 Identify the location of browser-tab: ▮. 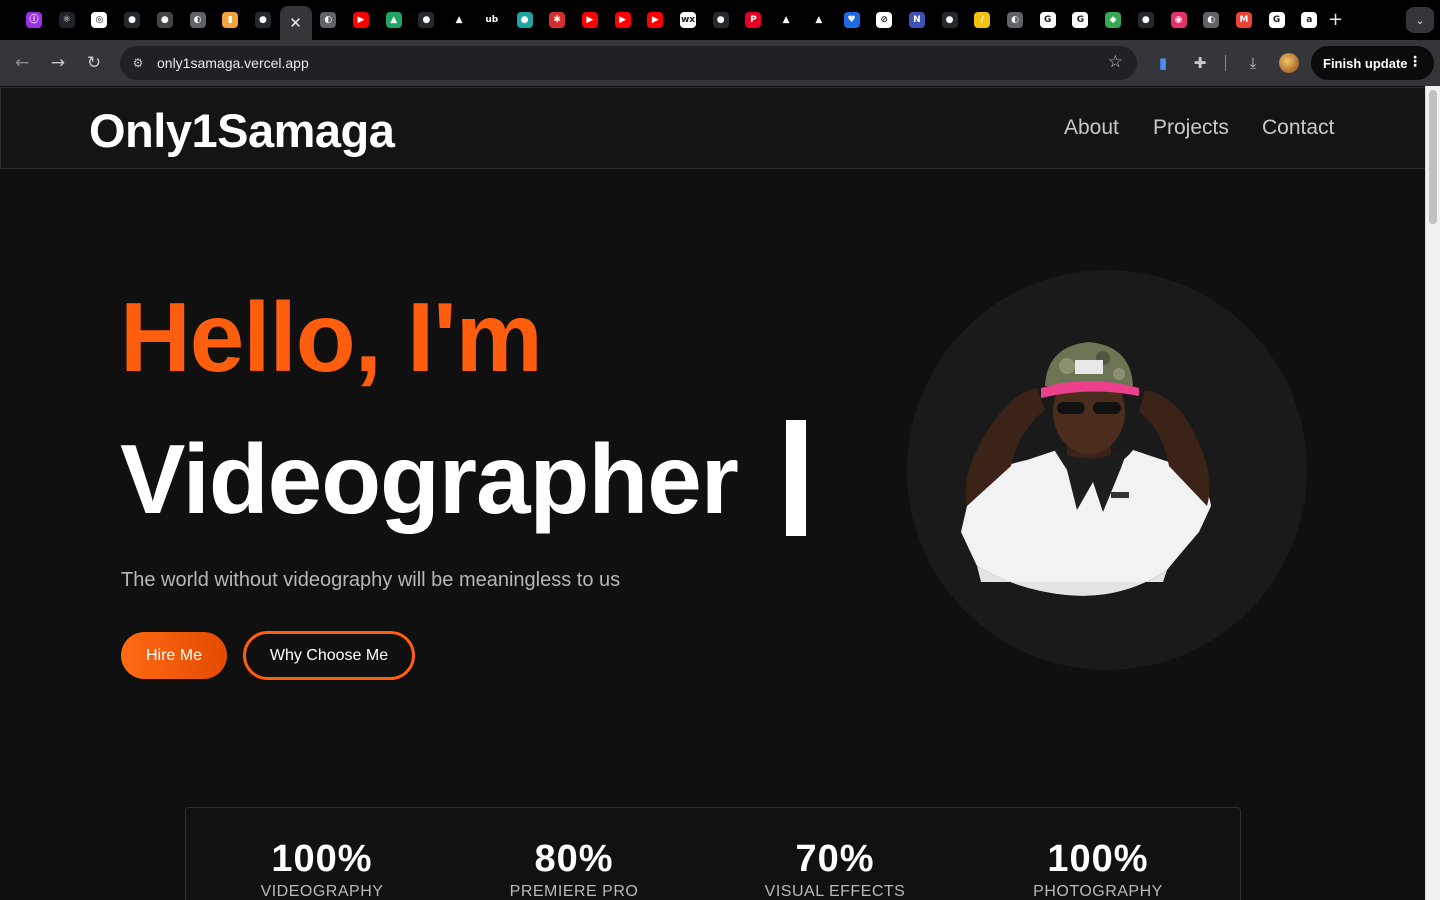
(230, 20).